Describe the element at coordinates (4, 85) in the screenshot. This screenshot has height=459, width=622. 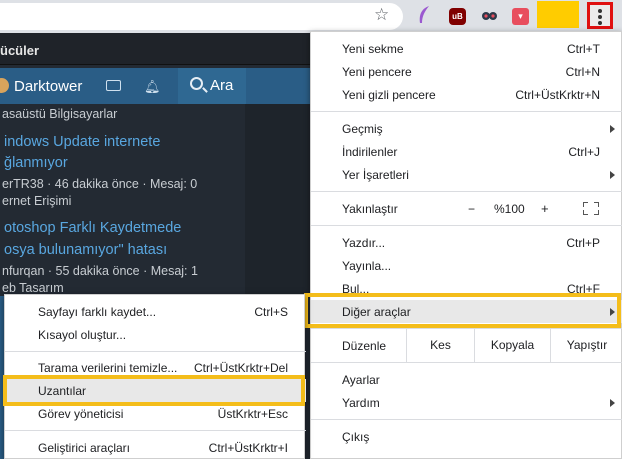
I see `avatar` at that location.